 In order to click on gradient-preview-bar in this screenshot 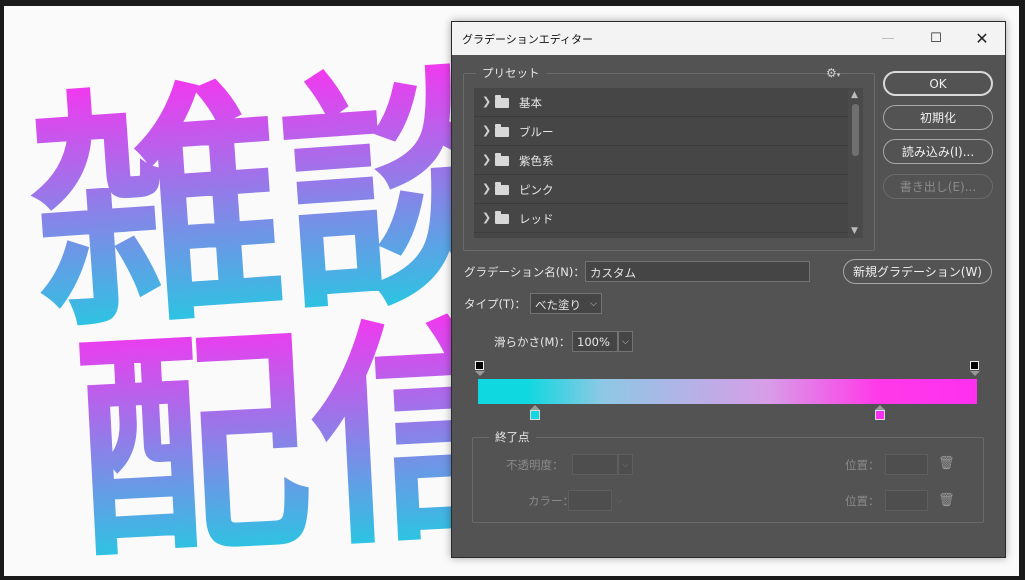, I will do `click(727, 391)`.